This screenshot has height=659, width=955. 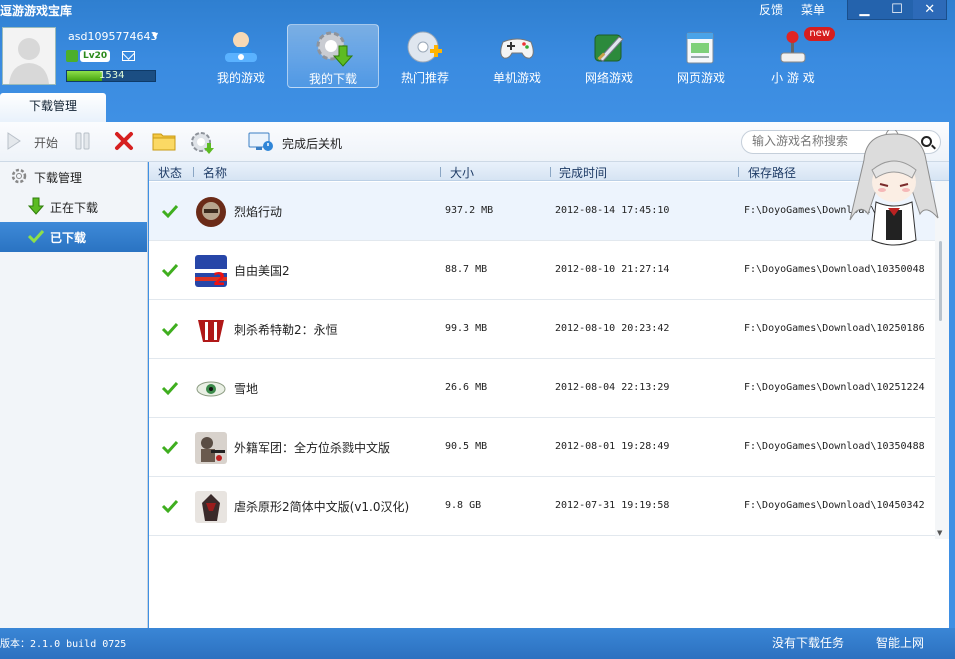 I want to click on nav-web-games: 网页游戏, so click(x=701, y=56).